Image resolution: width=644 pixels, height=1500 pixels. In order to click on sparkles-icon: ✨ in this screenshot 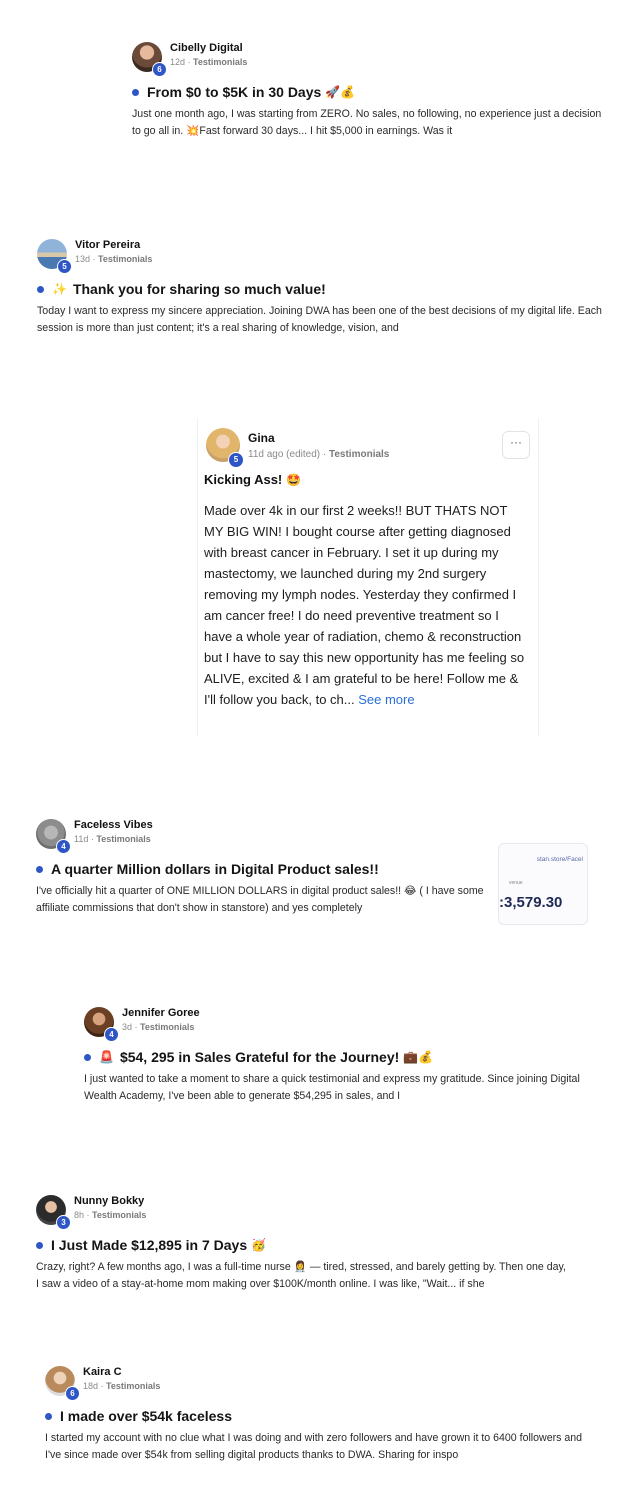, I will do `click(59, 289)`.